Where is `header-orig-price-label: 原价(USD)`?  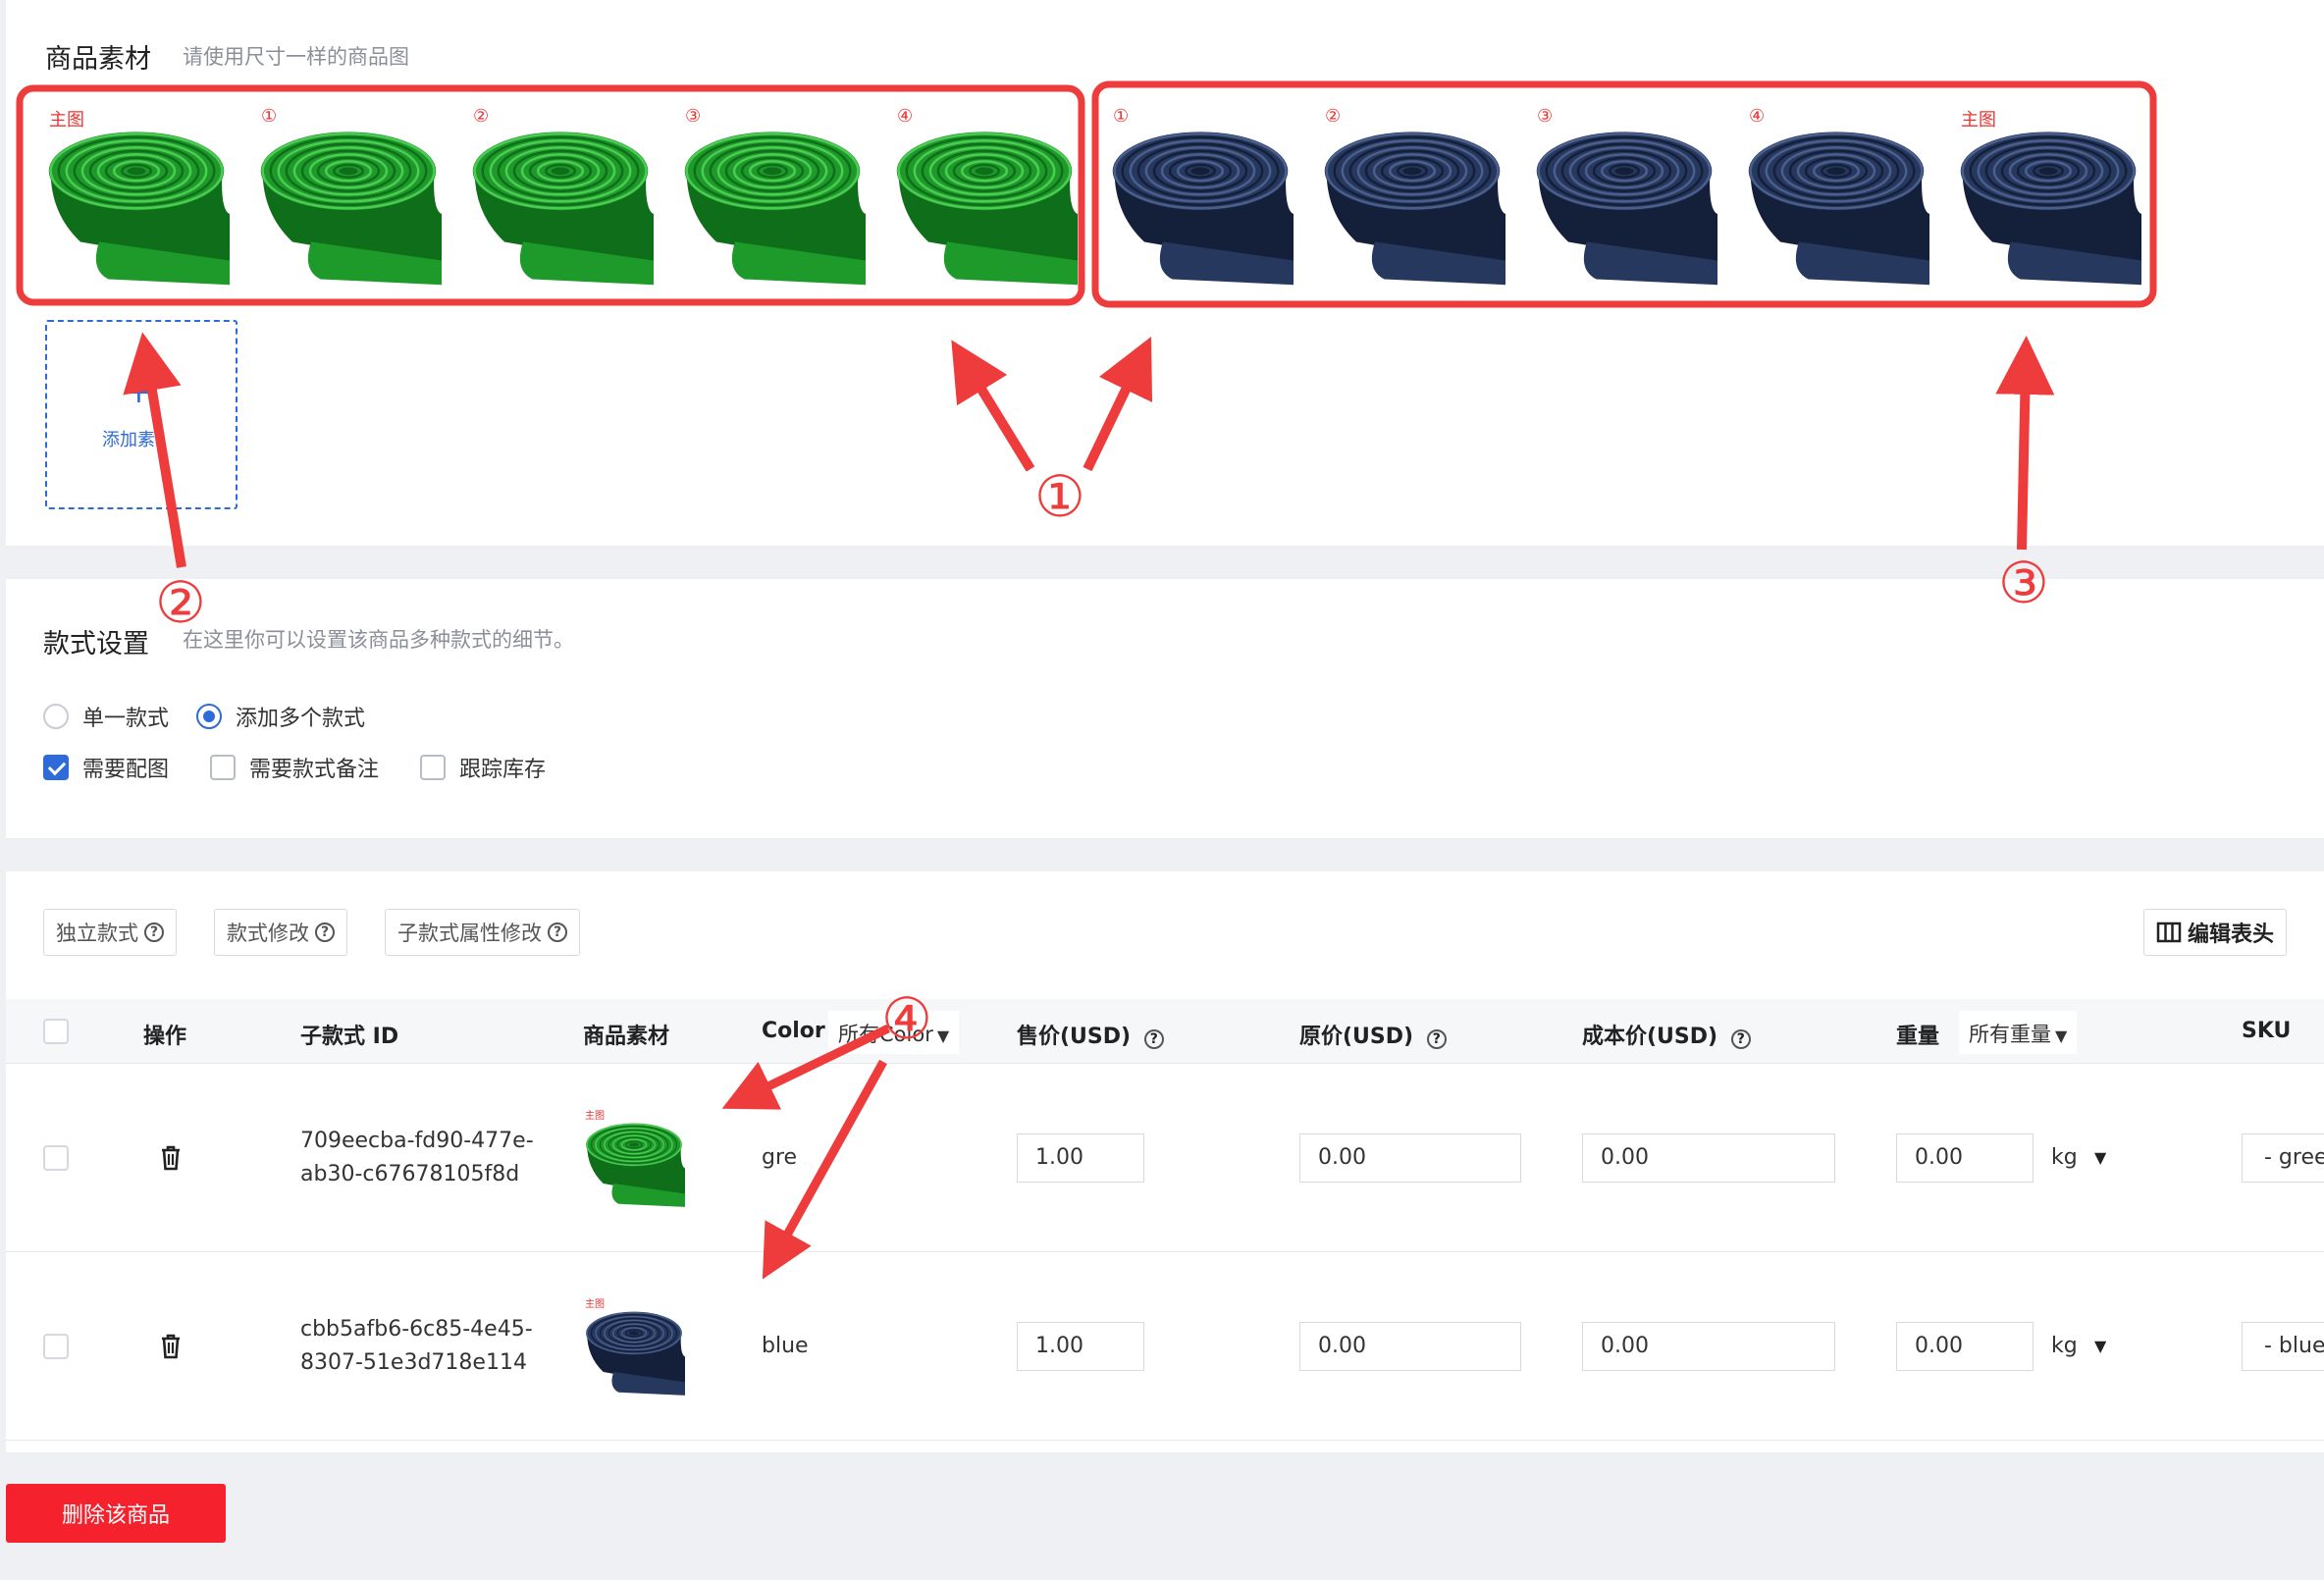
header-orig-price-label: 原价(USD) is located at coordinates (1356, 1037).